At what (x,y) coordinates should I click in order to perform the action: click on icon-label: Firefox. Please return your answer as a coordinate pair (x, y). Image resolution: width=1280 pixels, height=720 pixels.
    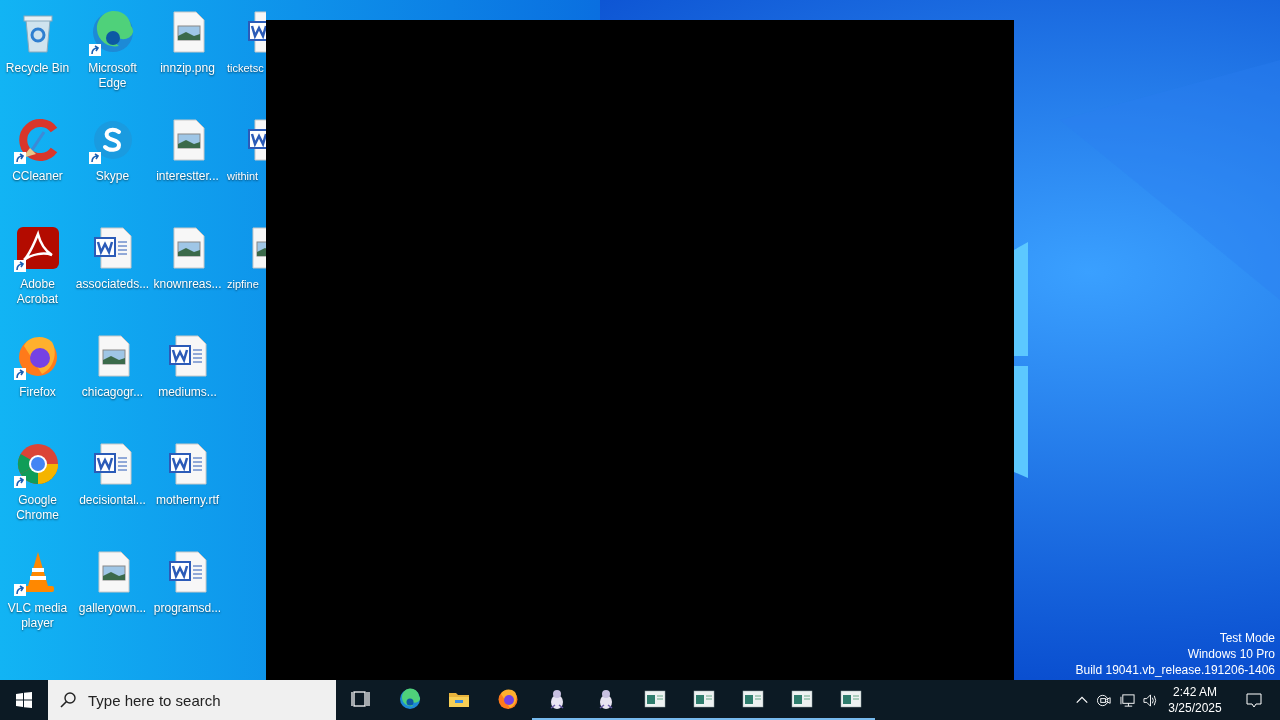
    Looking at the image, I should click on (37, 392).